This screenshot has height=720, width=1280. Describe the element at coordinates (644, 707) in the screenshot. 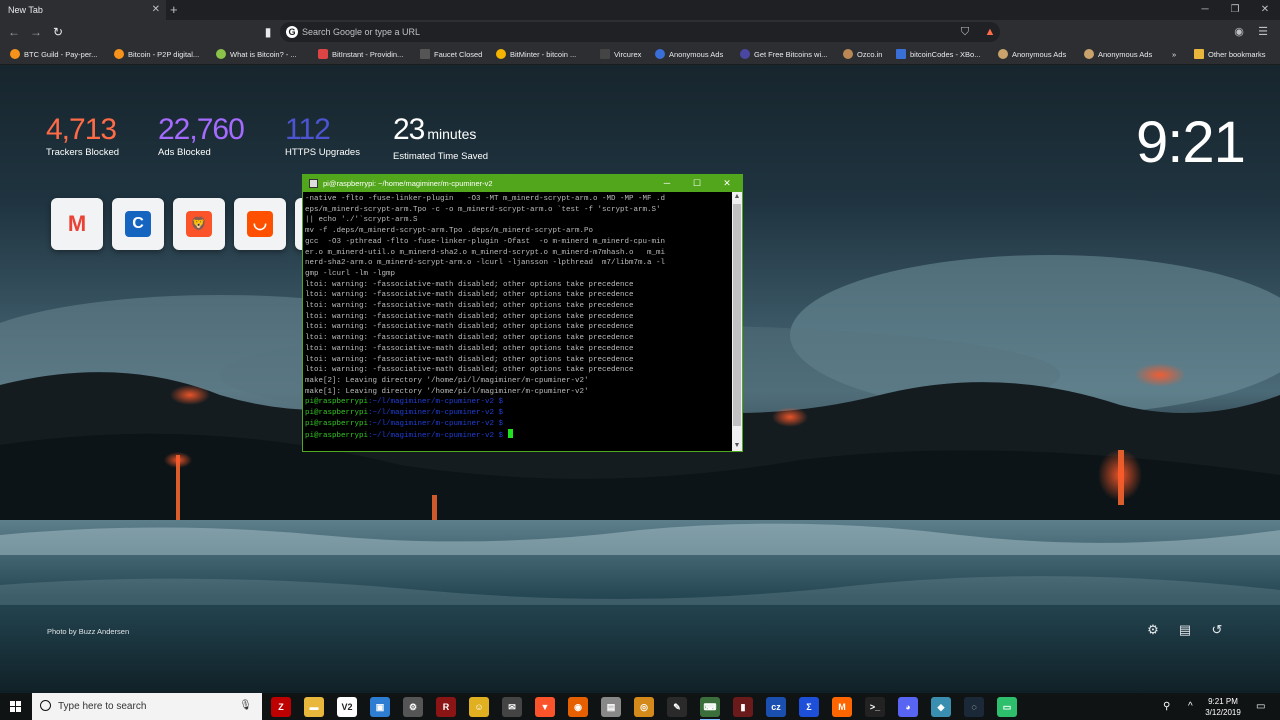

I see `bitcoin-wallet-icon: ◎` at that location.